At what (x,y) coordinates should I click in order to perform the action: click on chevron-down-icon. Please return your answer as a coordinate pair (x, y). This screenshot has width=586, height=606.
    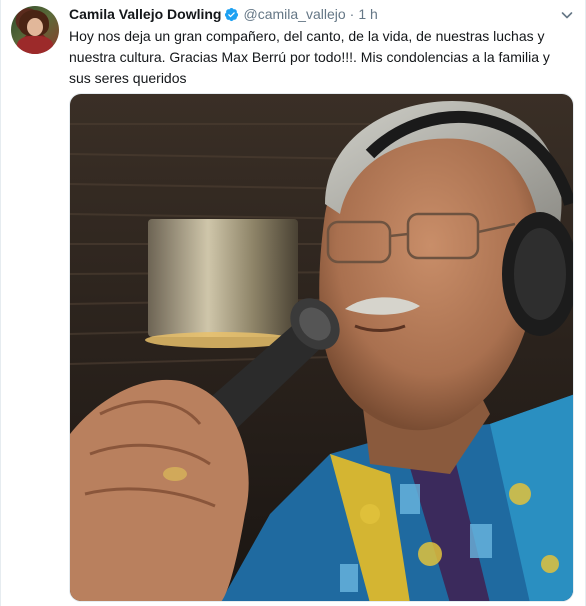
    Looking at the image, I should click on (567, 14).